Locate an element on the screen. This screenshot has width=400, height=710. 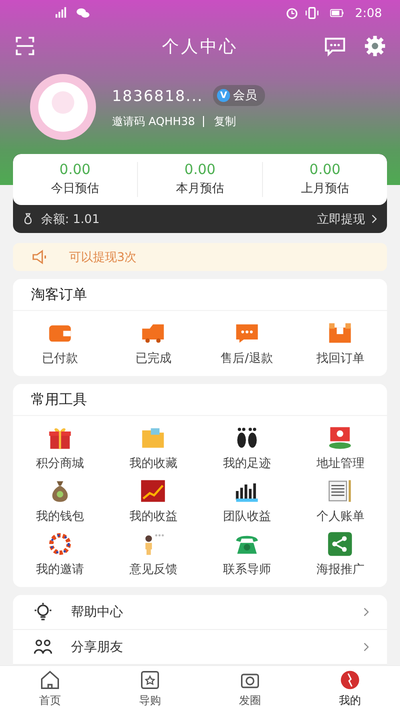
scan-icon is located at coordinates (25, 46).